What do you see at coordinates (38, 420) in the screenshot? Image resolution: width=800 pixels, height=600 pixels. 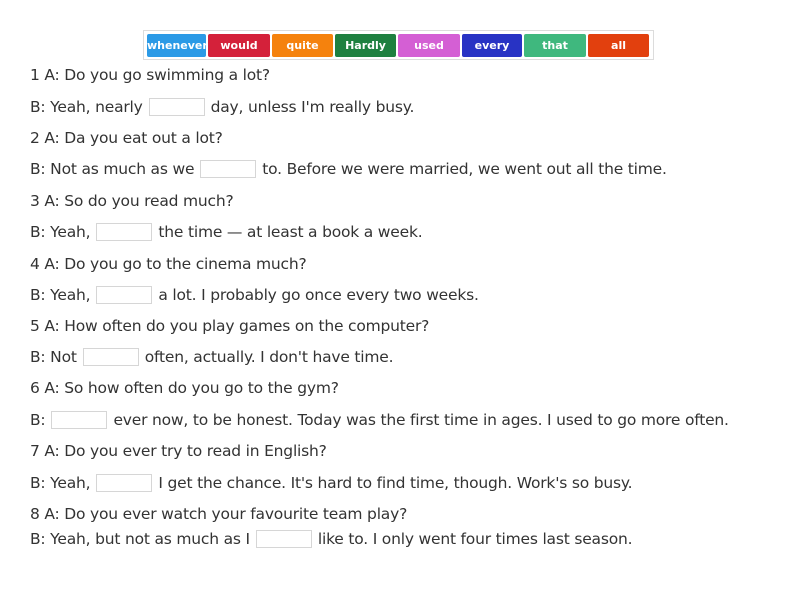 I see `answer-text: B:` at bounding box center [38, 420].